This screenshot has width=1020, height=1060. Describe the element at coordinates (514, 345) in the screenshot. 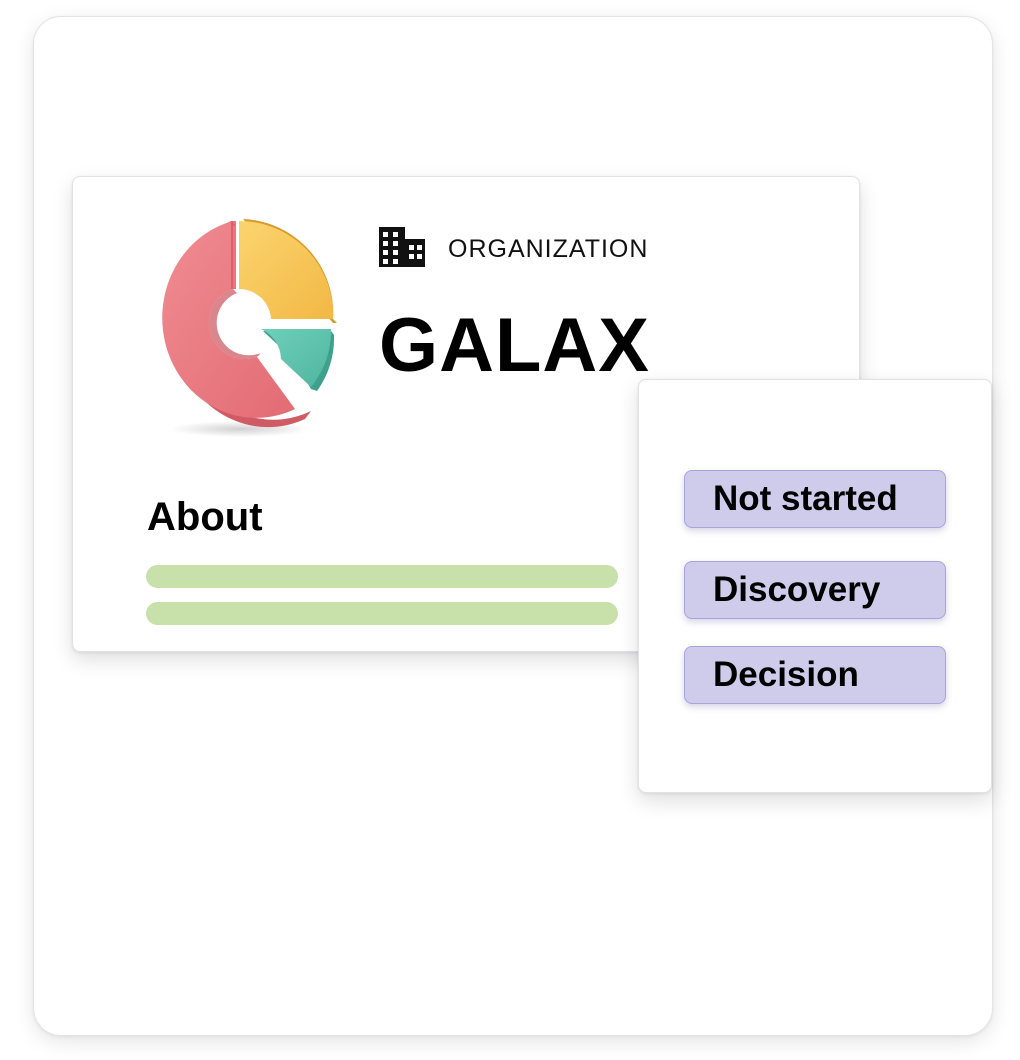

I see `organization-name: GALAX` at that location.